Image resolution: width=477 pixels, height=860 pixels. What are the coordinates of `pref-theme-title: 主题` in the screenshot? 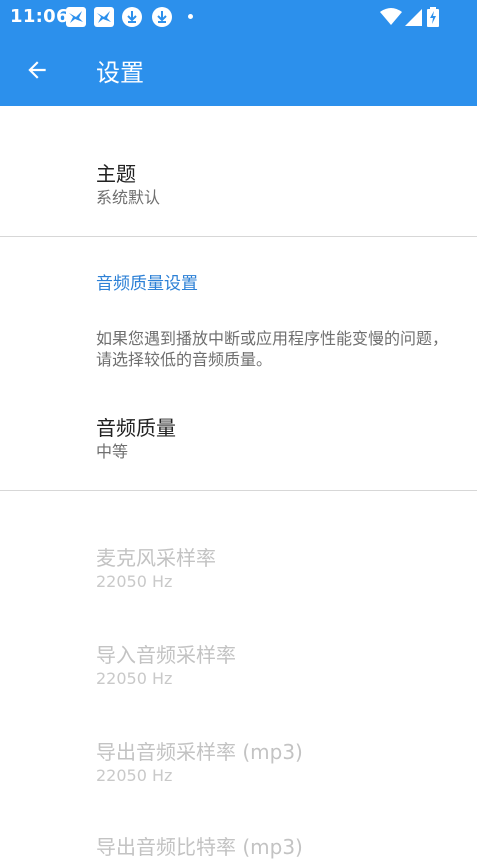 It's located at (116, 174).